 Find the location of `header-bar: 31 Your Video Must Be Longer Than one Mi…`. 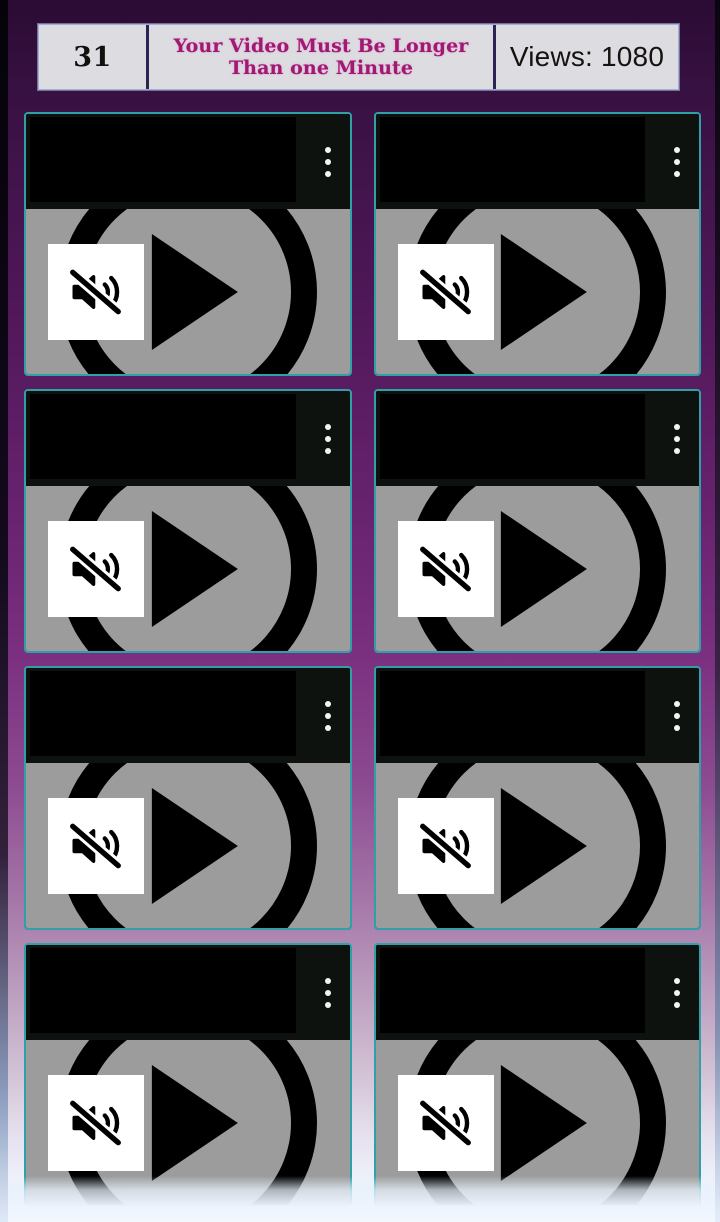

header-bar: 31 Your Video Must Be Longer Than one Mi… is located at coordinates (358, 57).